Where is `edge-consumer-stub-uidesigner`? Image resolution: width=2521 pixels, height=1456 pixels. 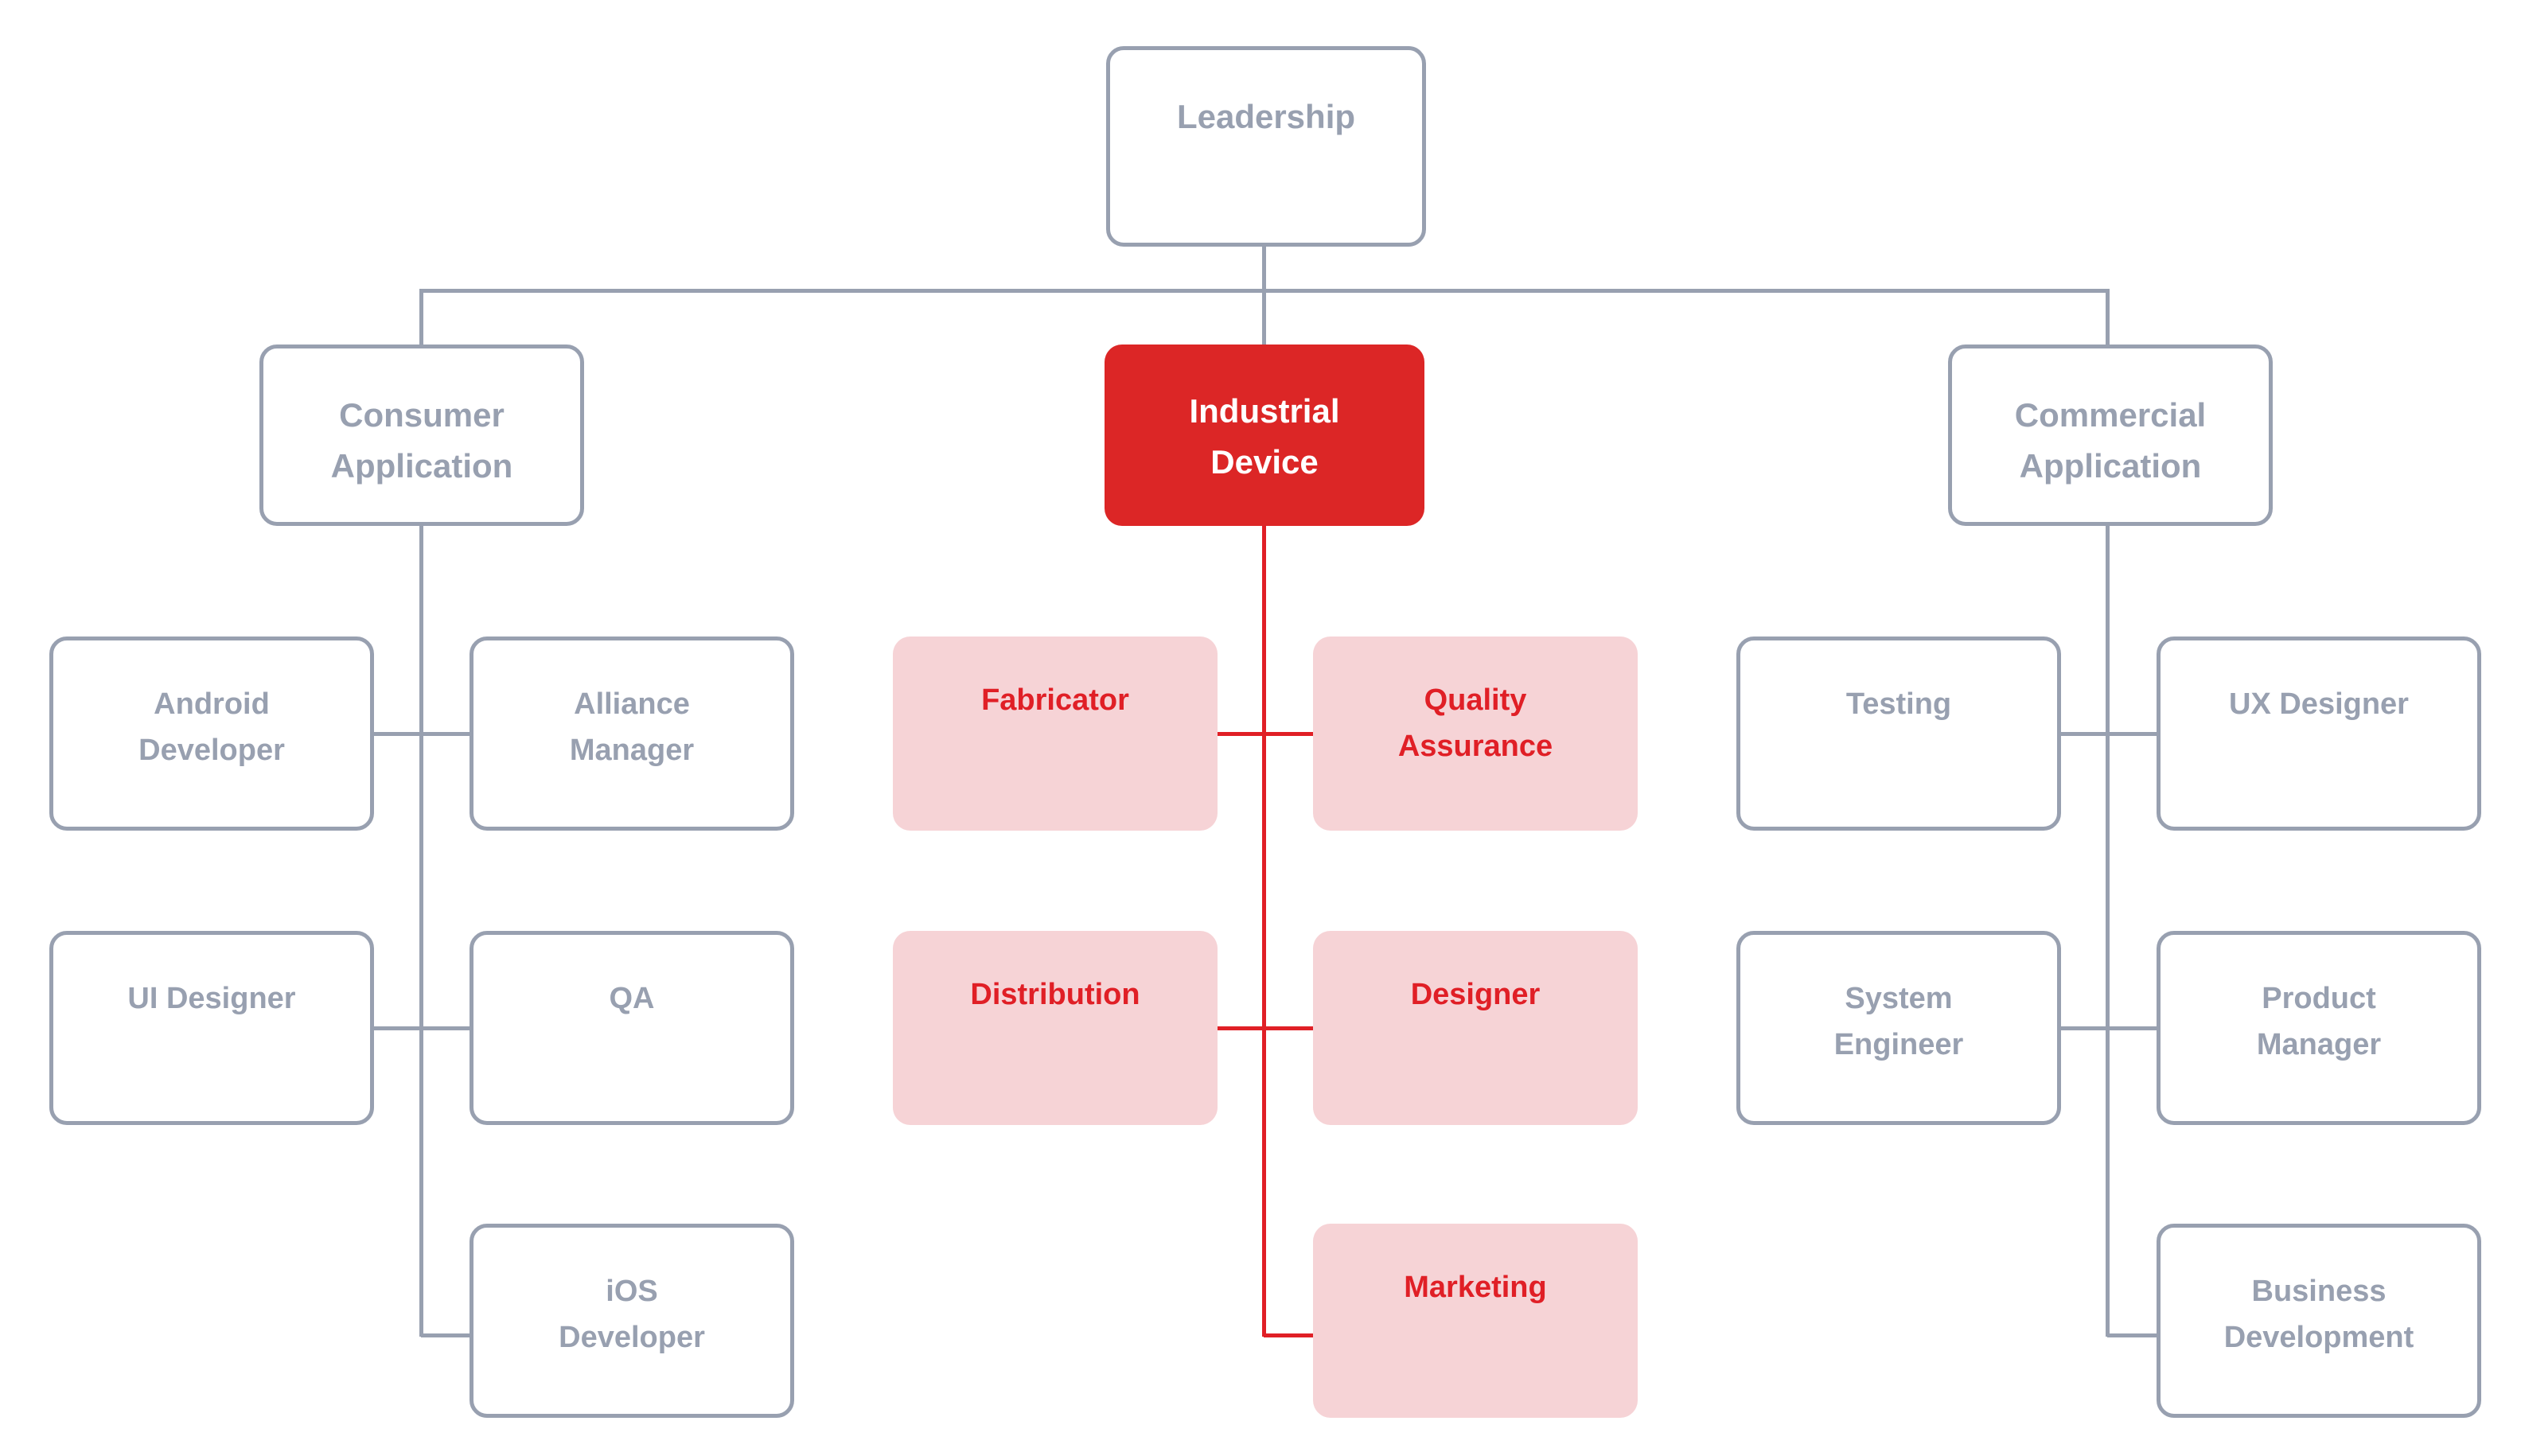
edge-consumer-stub-uidesigner is located at coordinates (397, 1028).